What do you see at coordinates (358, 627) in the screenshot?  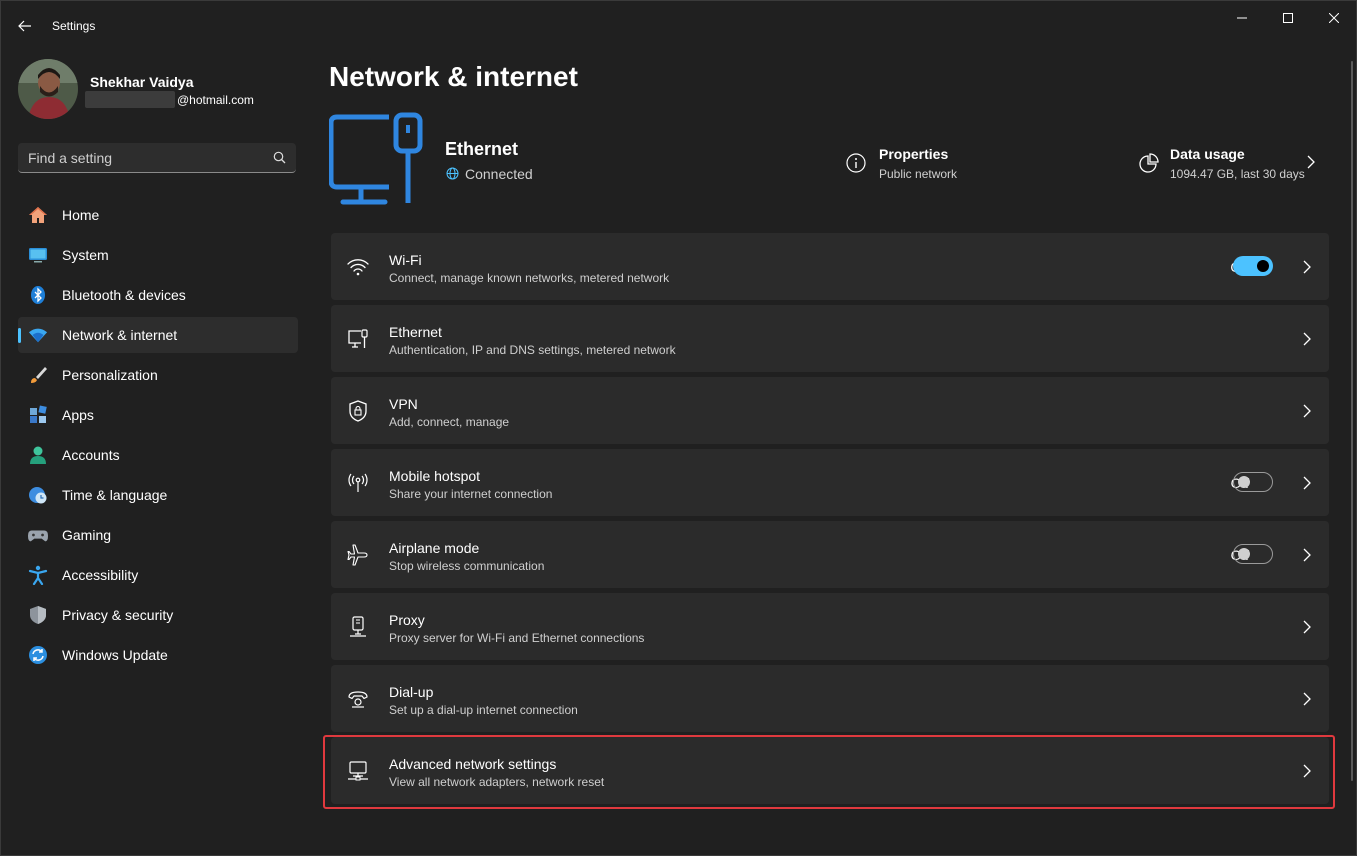 I see `proxy-icon` at bounding box center [358, 627].